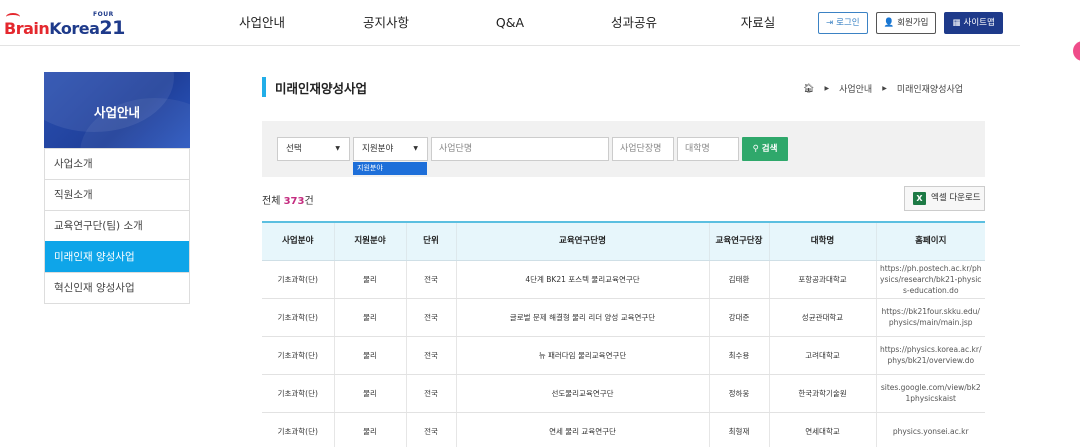  I want to click on cell-group-name: 선도물리교육연구단, so click(582, 393).